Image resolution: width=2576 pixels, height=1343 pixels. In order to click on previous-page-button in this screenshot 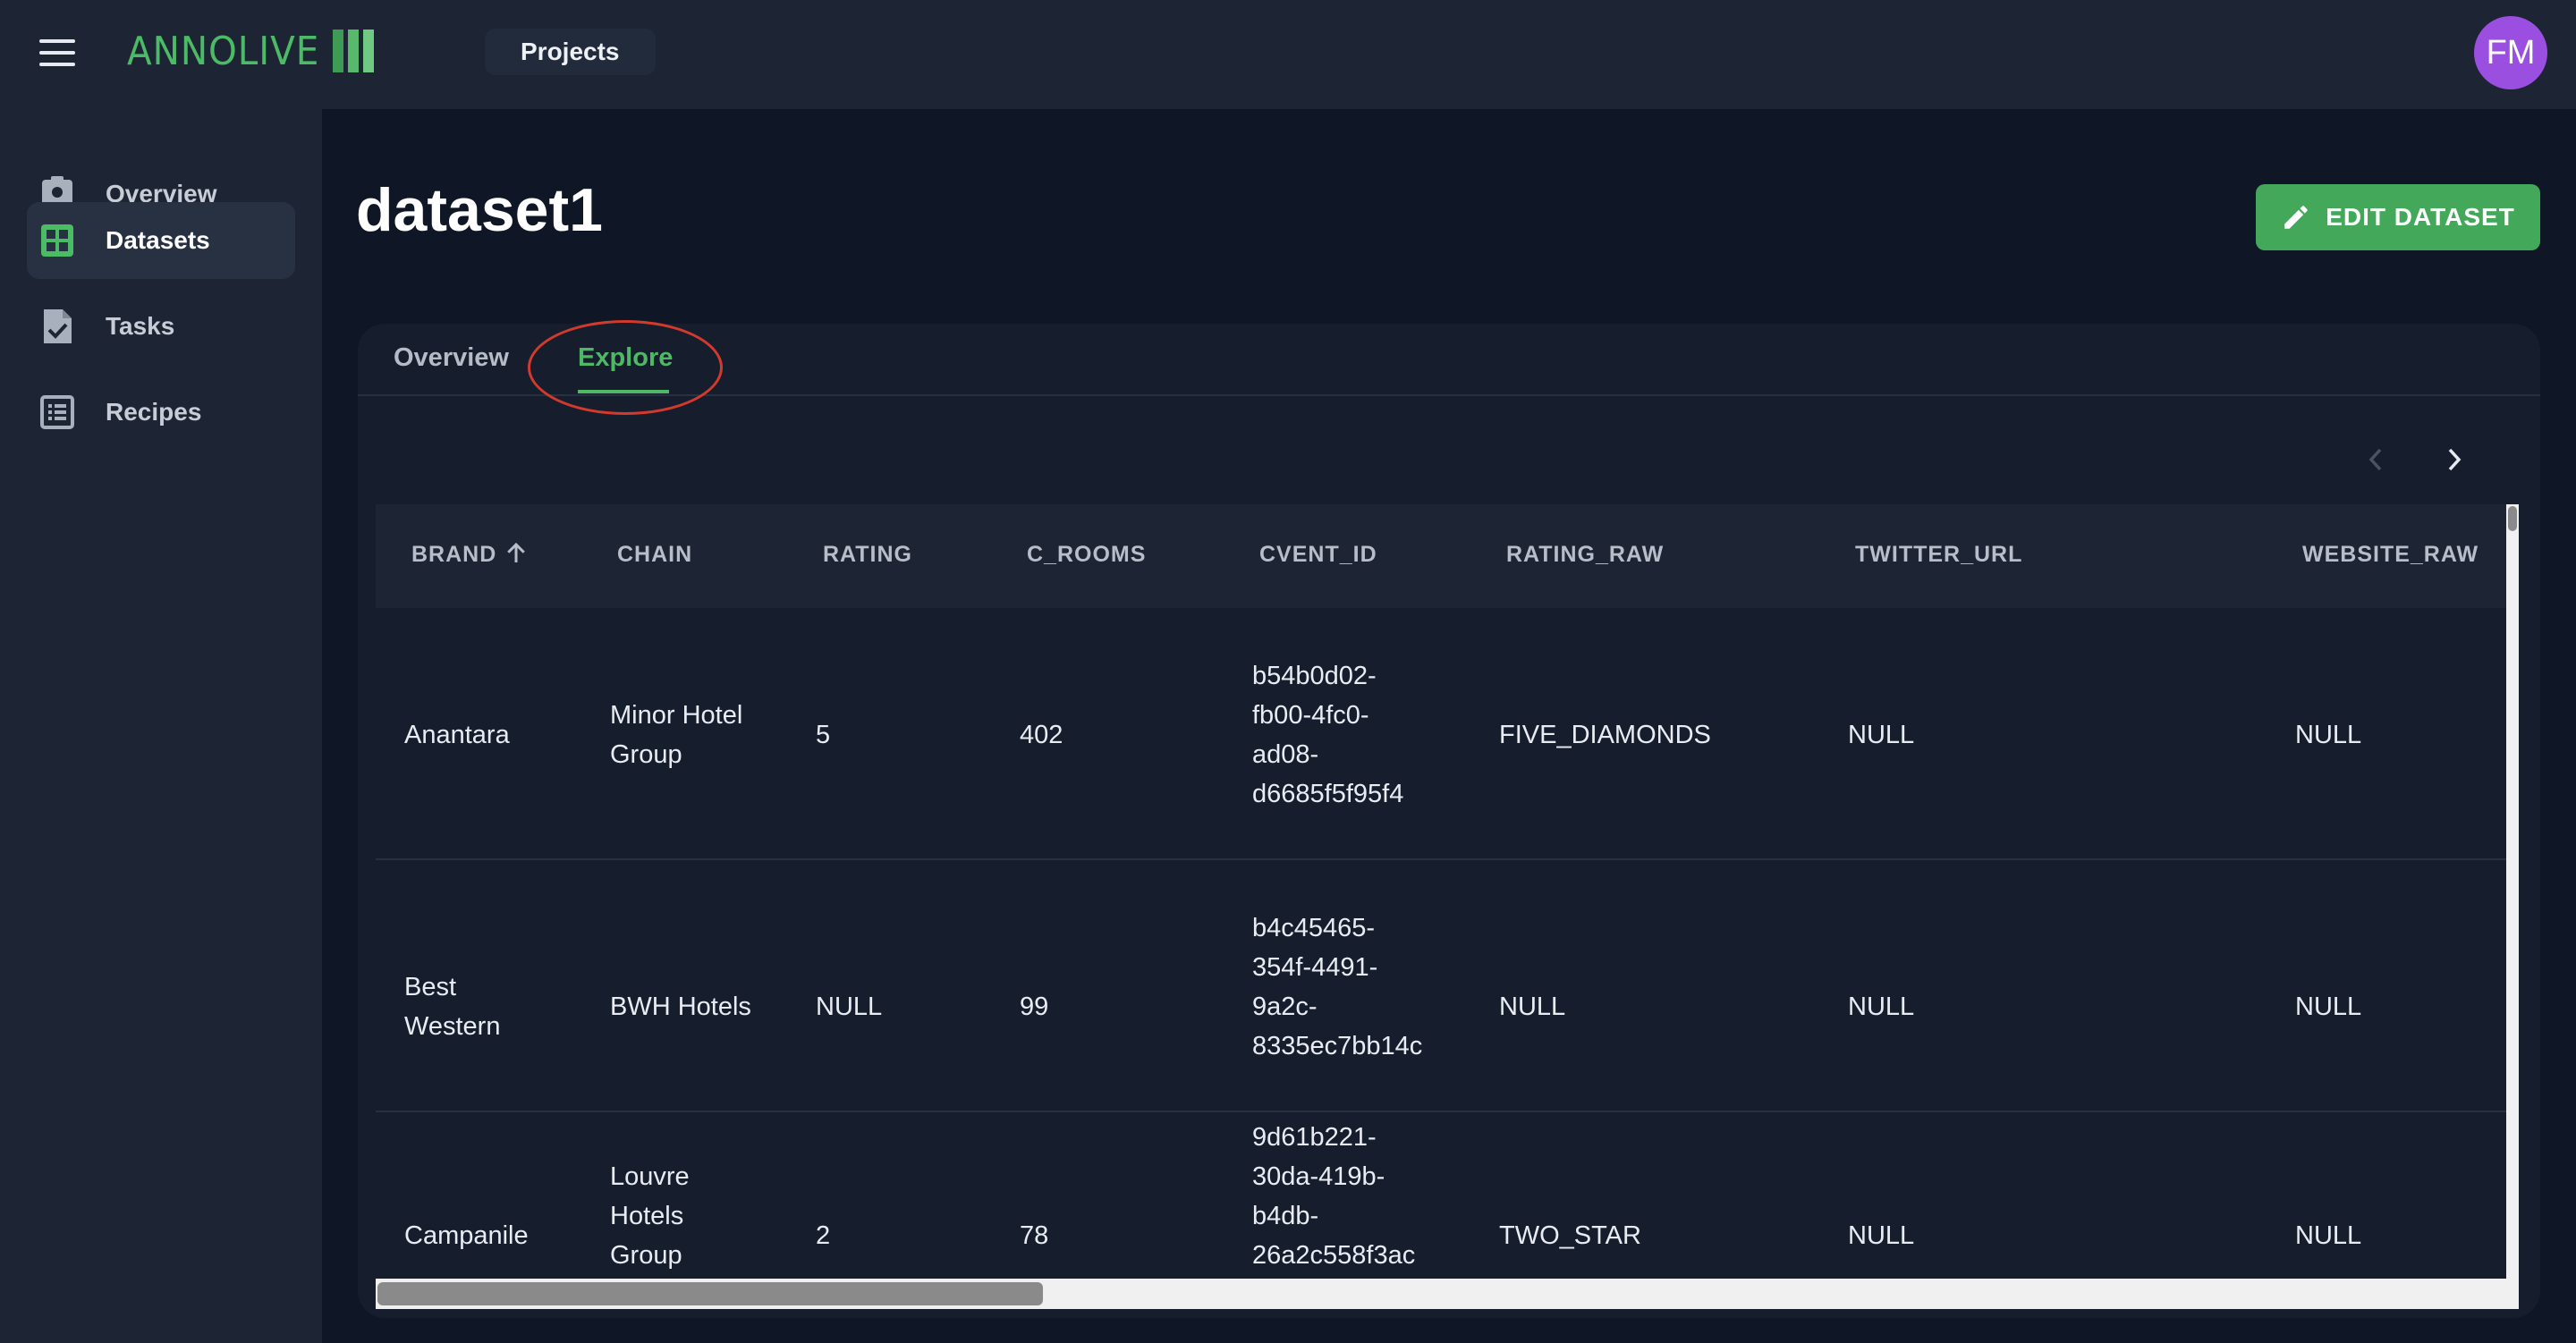, I will do `click(2376, 460)`.